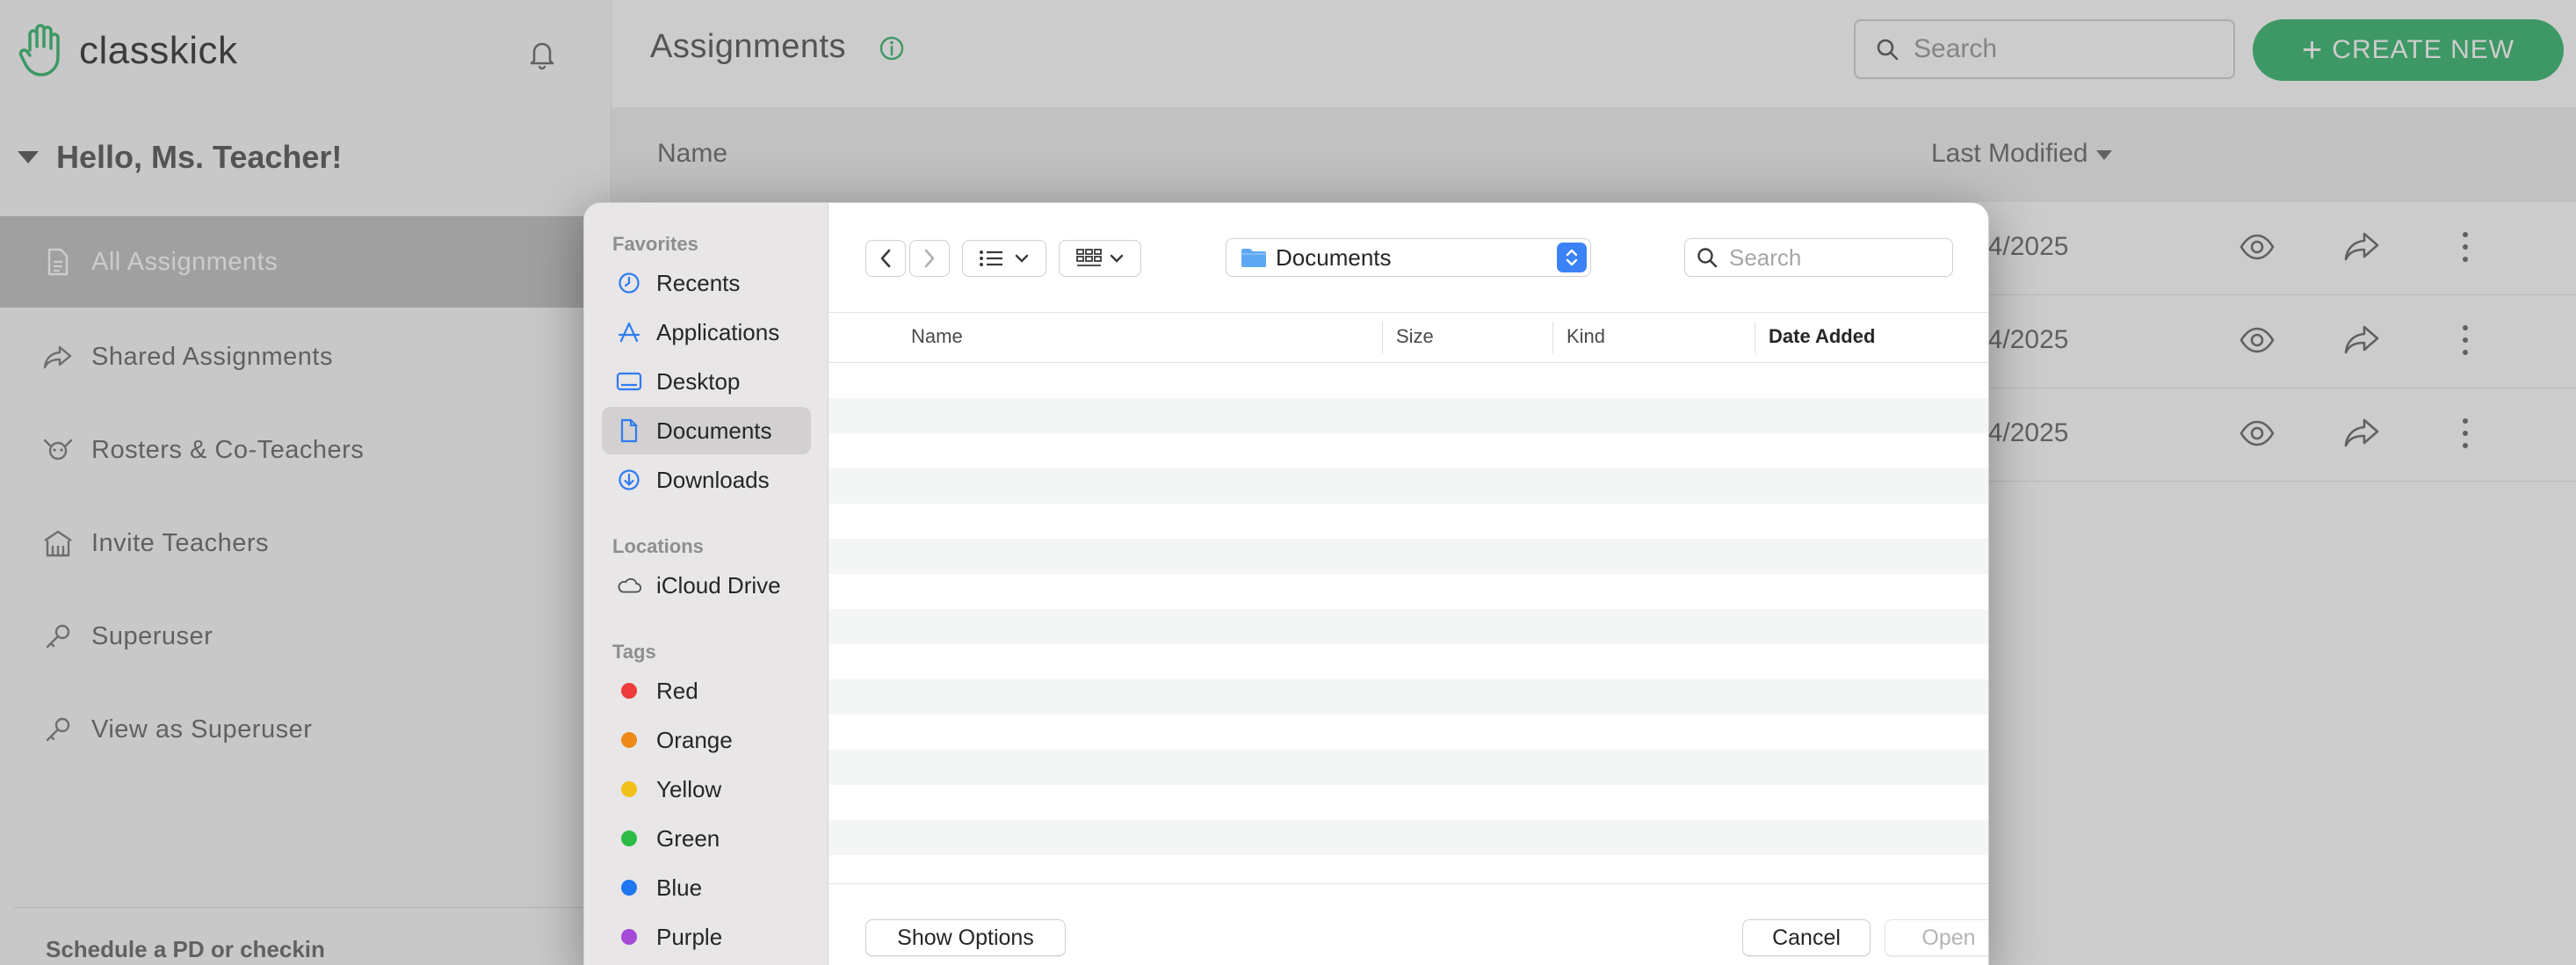  I want to click on cloud-icon, so click(629, 585).